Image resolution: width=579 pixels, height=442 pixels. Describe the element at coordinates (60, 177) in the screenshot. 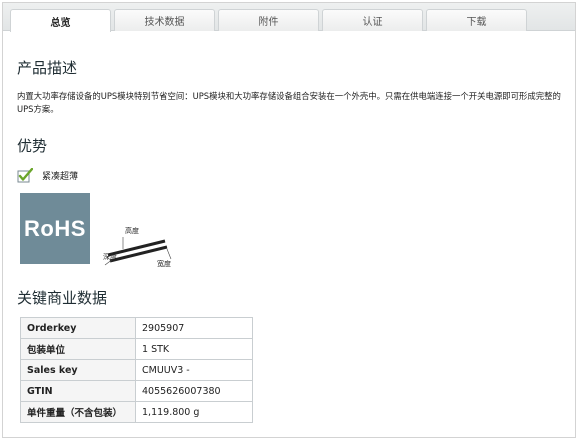

I see `advantage-label: 紧凑超薄` at that location.